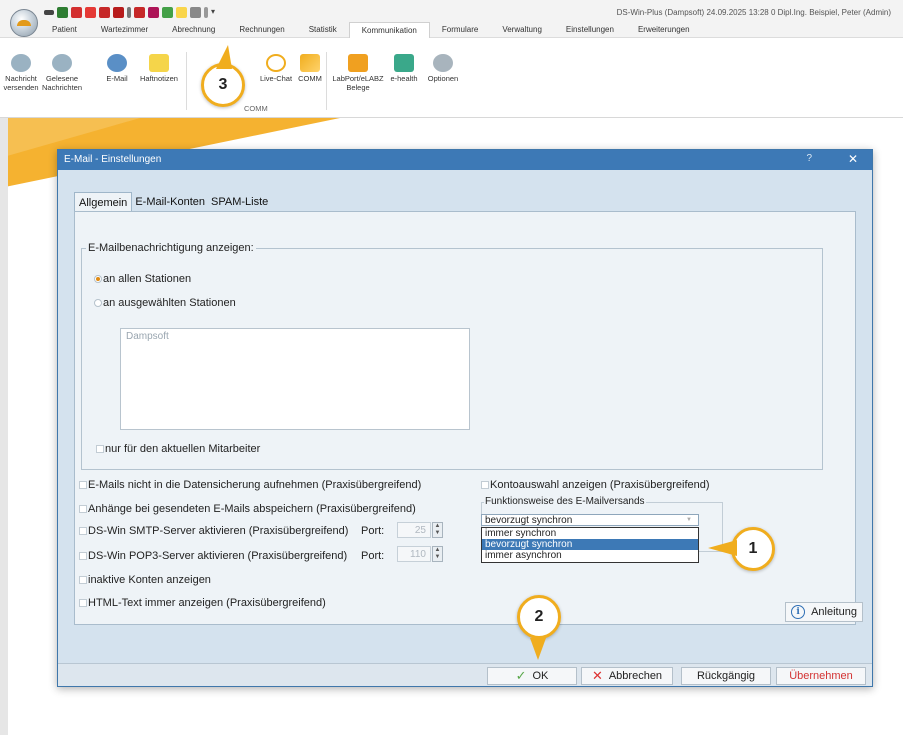 The width and height of the screenshot is (903, 735). I want to click on labport-label: LabPort/eLABZ Belege, so click(358, 83).